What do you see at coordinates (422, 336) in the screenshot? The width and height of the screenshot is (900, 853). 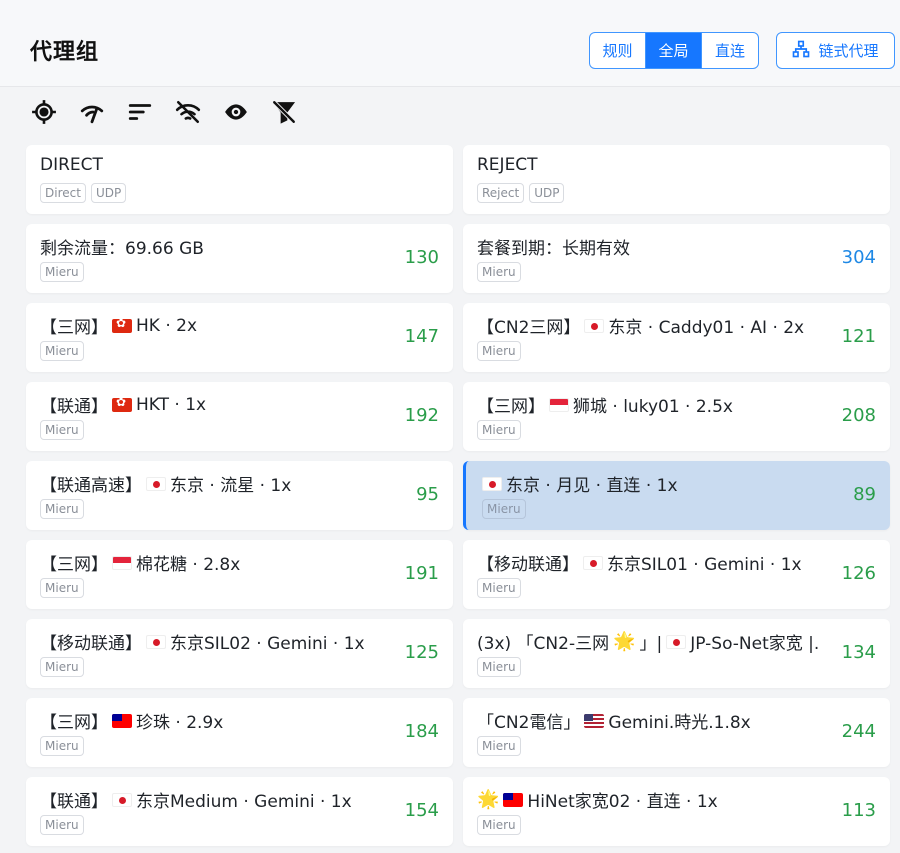 I see `latency-value: 147` at bounding box center [422, 336].